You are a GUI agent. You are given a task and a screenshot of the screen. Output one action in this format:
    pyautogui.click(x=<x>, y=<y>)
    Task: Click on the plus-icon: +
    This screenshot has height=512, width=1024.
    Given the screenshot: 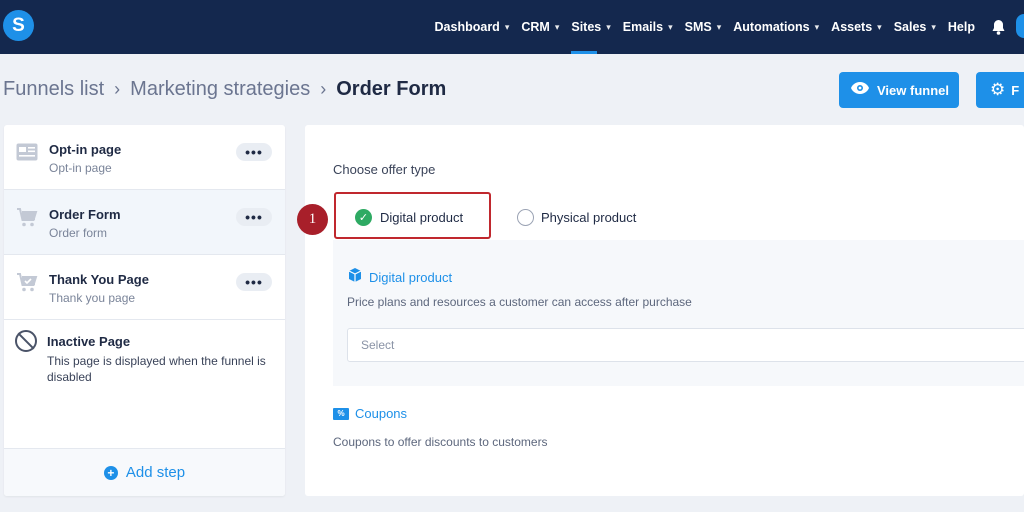 What is the action you would take?
    pyautogui.click(x=110, y=472)
    